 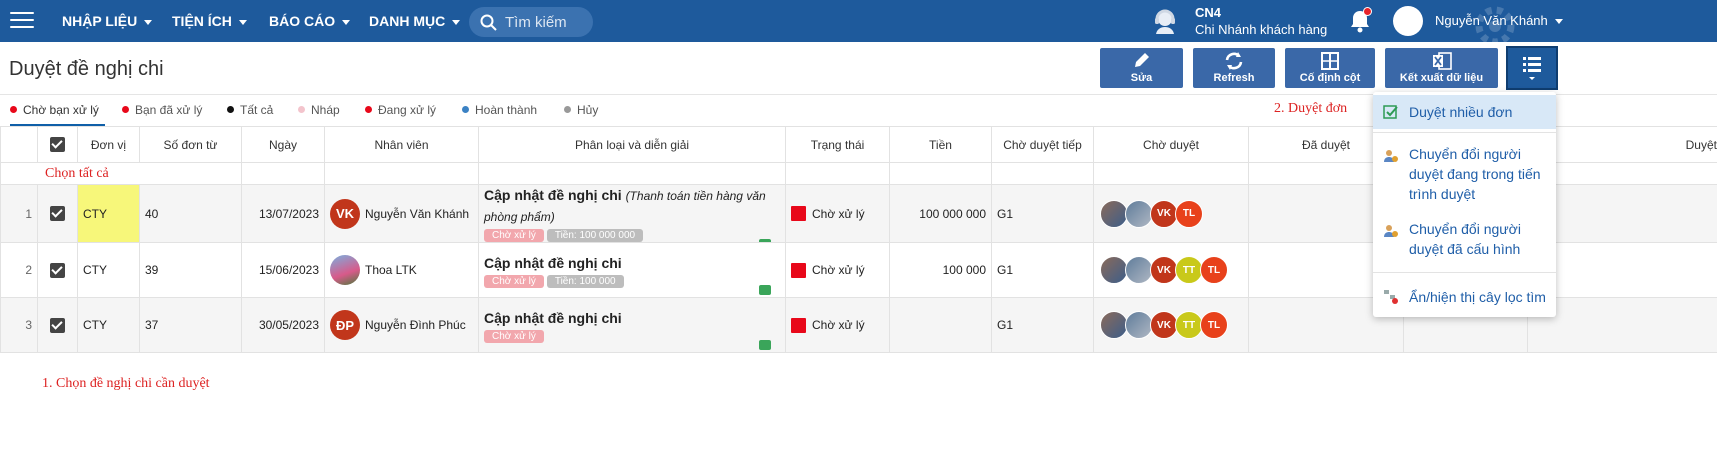 What do you see at coordinates (190, 144) in the screenshot?
I see `header-so-don-tu: Số đơn từ` at bounding box center [190, 144].